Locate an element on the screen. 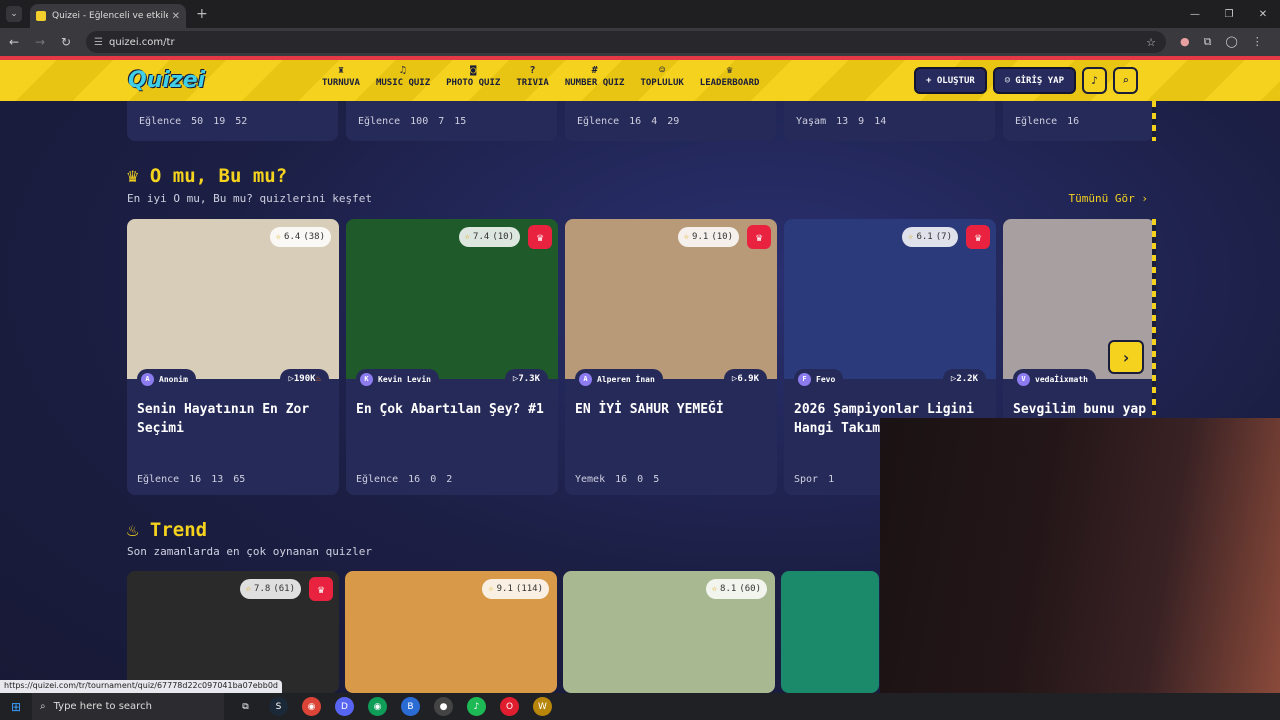 Image resolution: width=1280 pixels, height=720 pixels. stat-card: Eğlence 16 is located at coordinates (1078, 121).